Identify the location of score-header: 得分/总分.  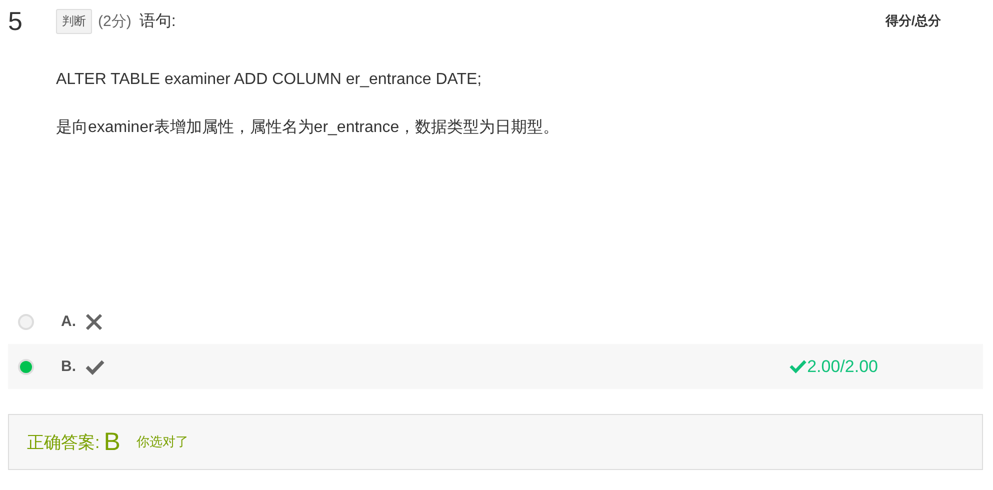
(913, 21).